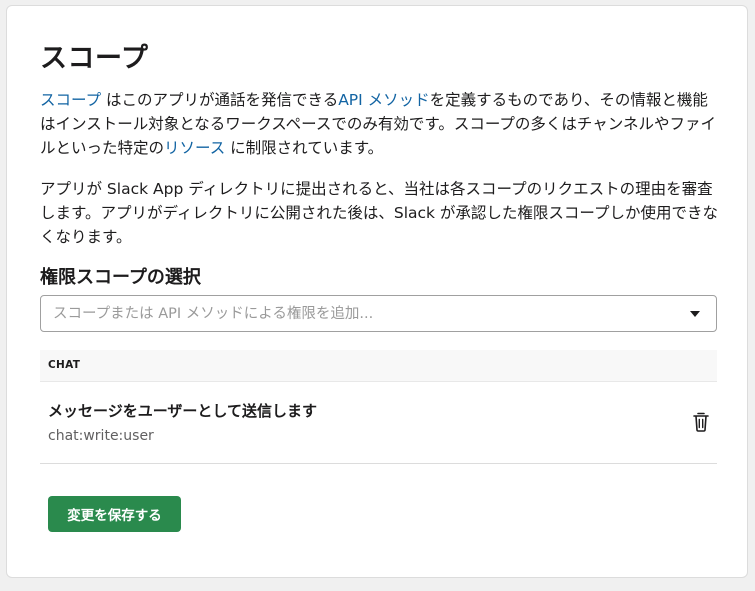 The height and width of the screenshot is (591, 755). I want to click on intro-text-3: に制限されています。, so click(304, 148).